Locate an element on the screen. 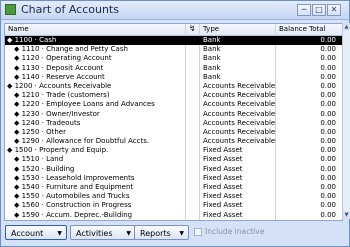 Image resolution: width=350 pixels, height=247 pixels. list-header: Name ↯ Type Balance Total is located at coordinates (173, 30).